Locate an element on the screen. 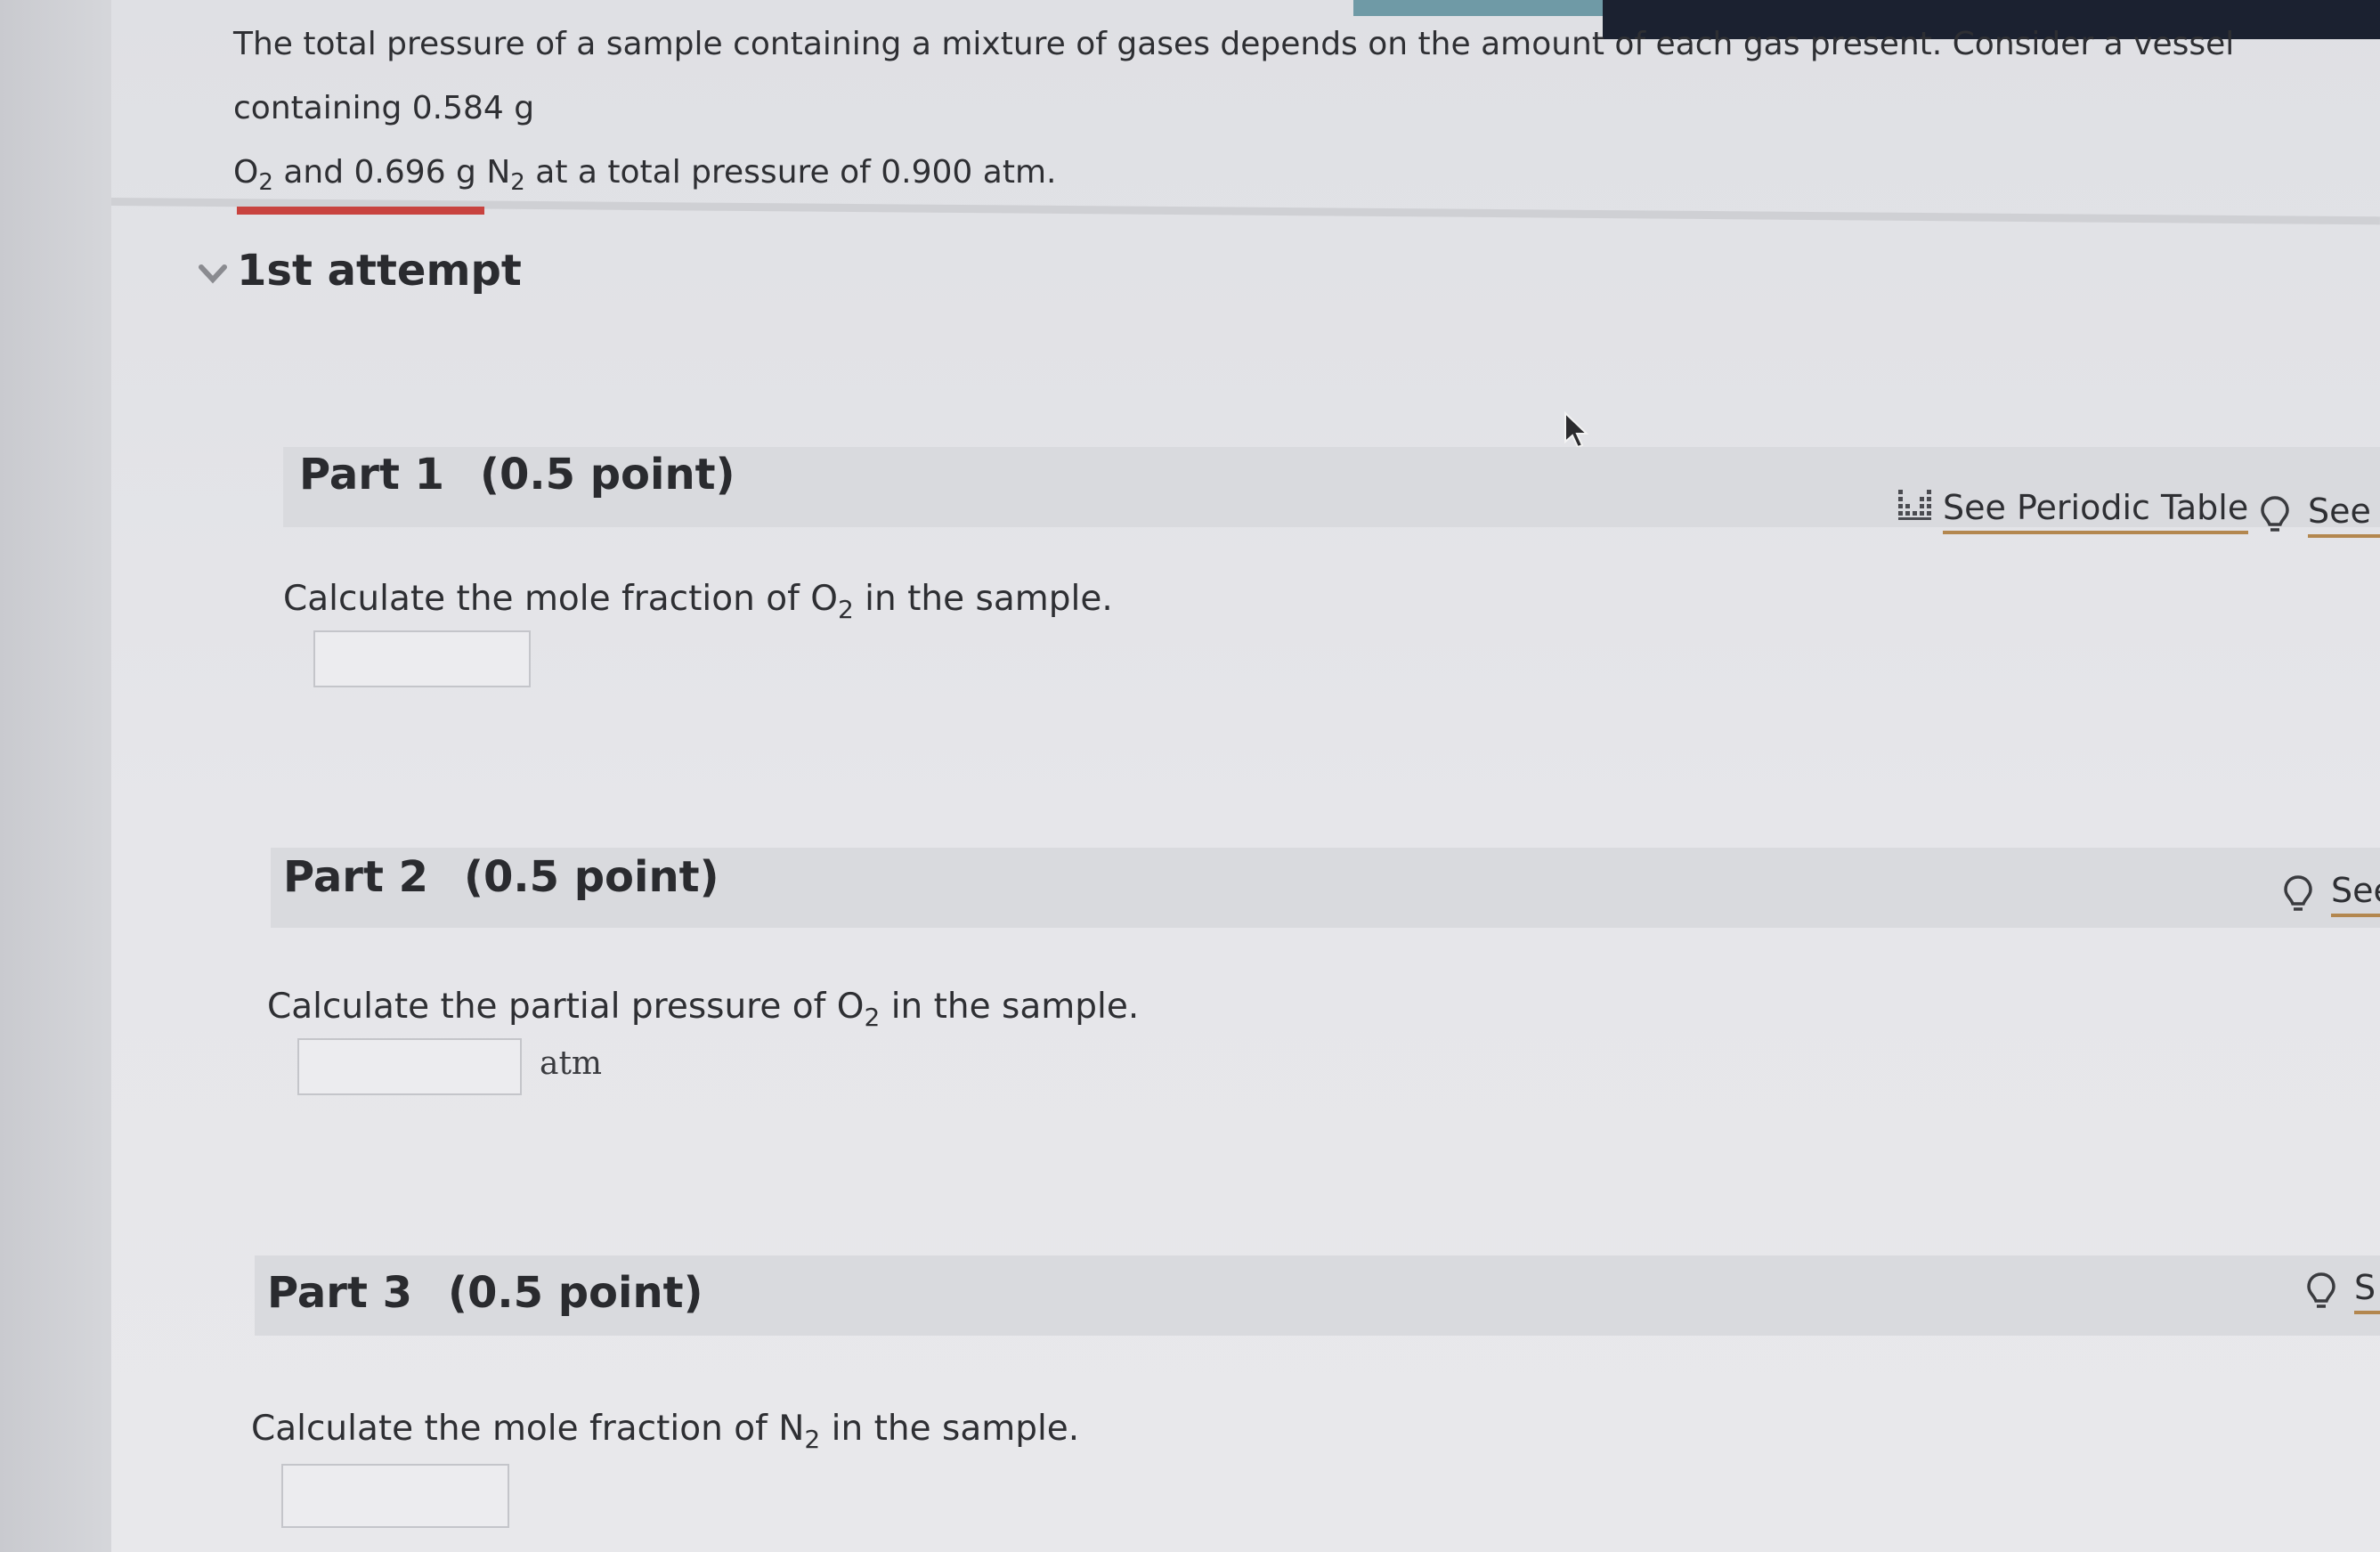 The width and height of the screenshot is (2380, 1552). see-hint-link: See H is located at coordinates (2344, 515).